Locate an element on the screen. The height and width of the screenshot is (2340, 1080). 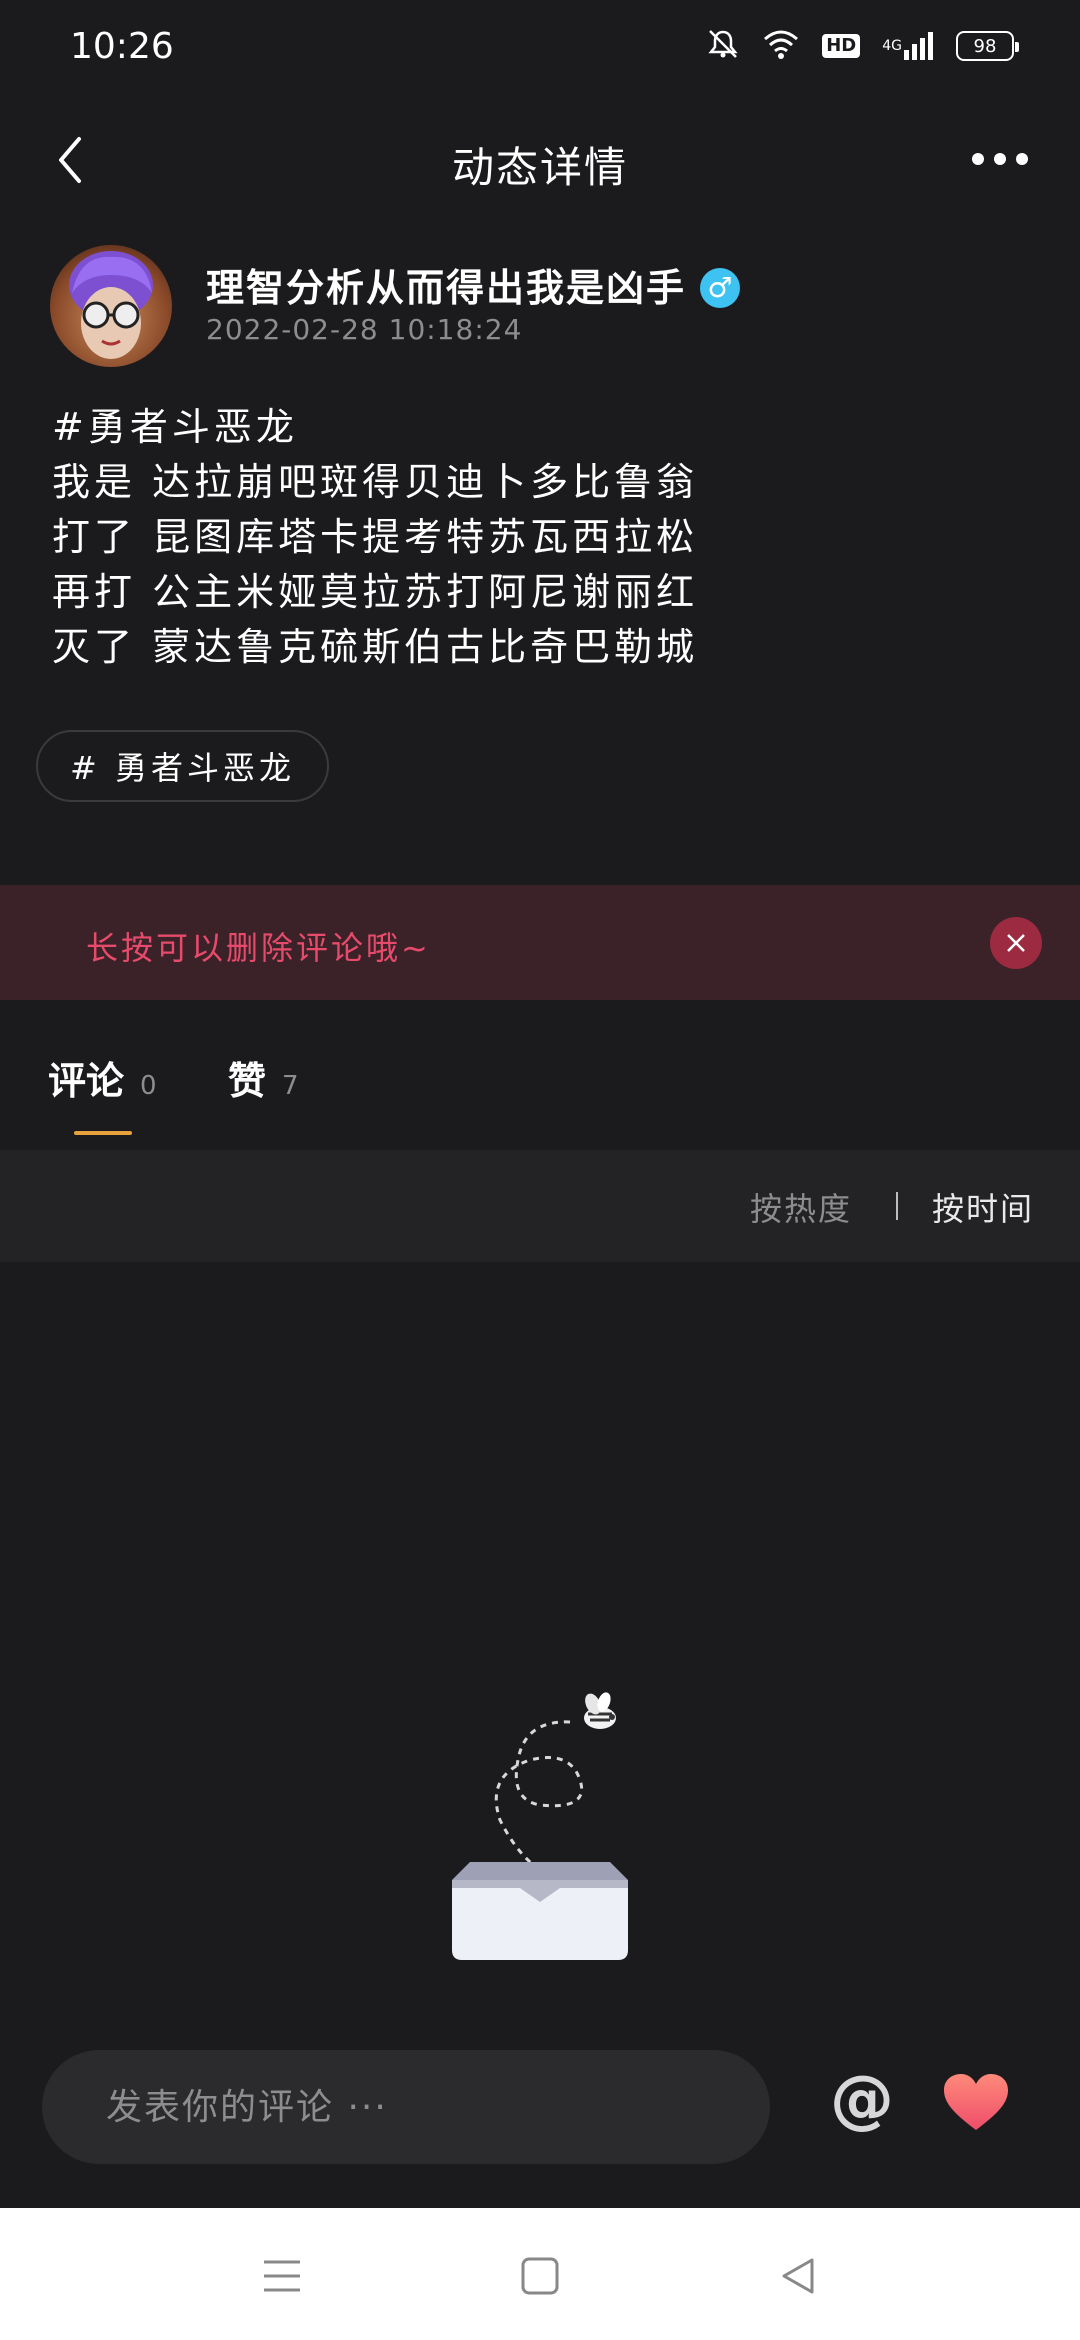
battery-icon: 98 is located at coordinates (987, 46).